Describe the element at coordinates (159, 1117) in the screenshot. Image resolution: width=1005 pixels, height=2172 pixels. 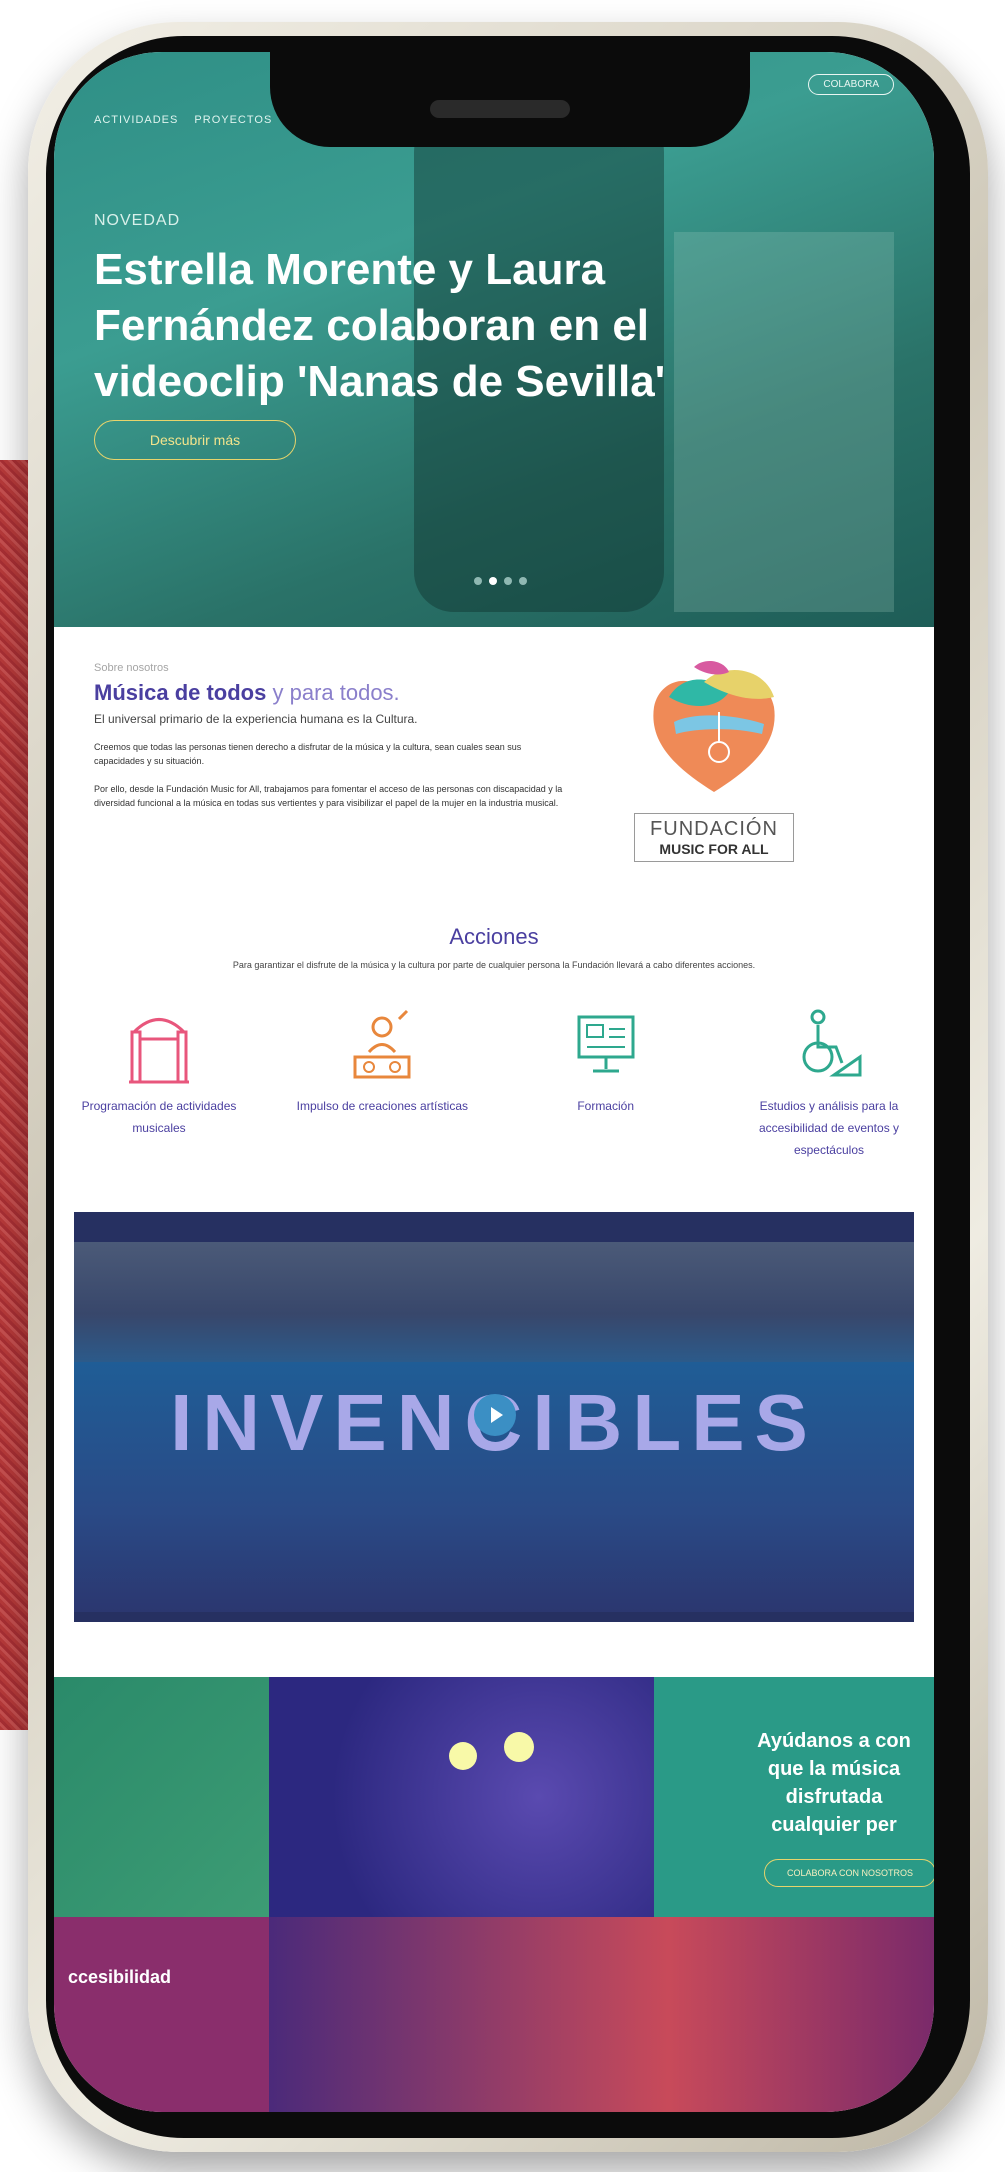
I see `accion-label: Programación de actividades musicales` at that location.